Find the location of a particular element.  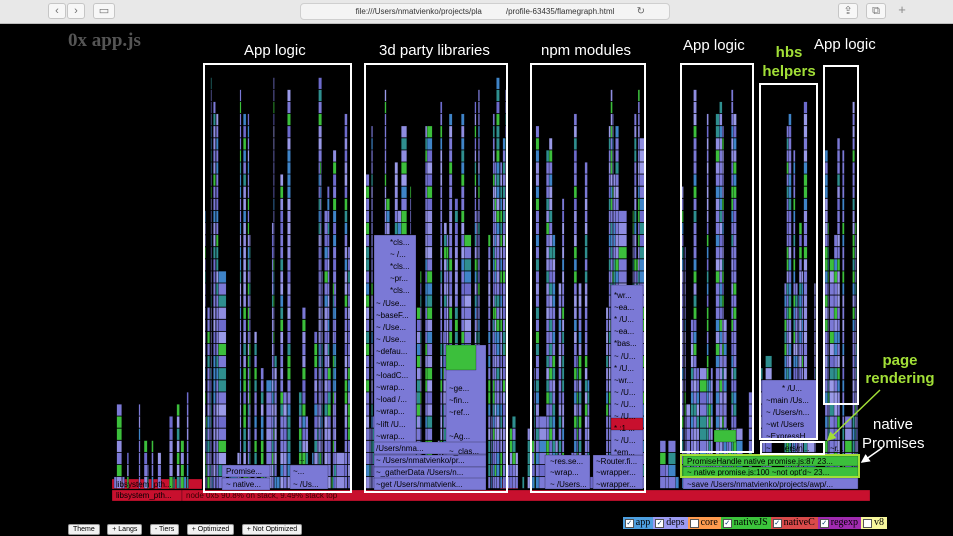

legend-label: core is located at coordinates (709, 522).